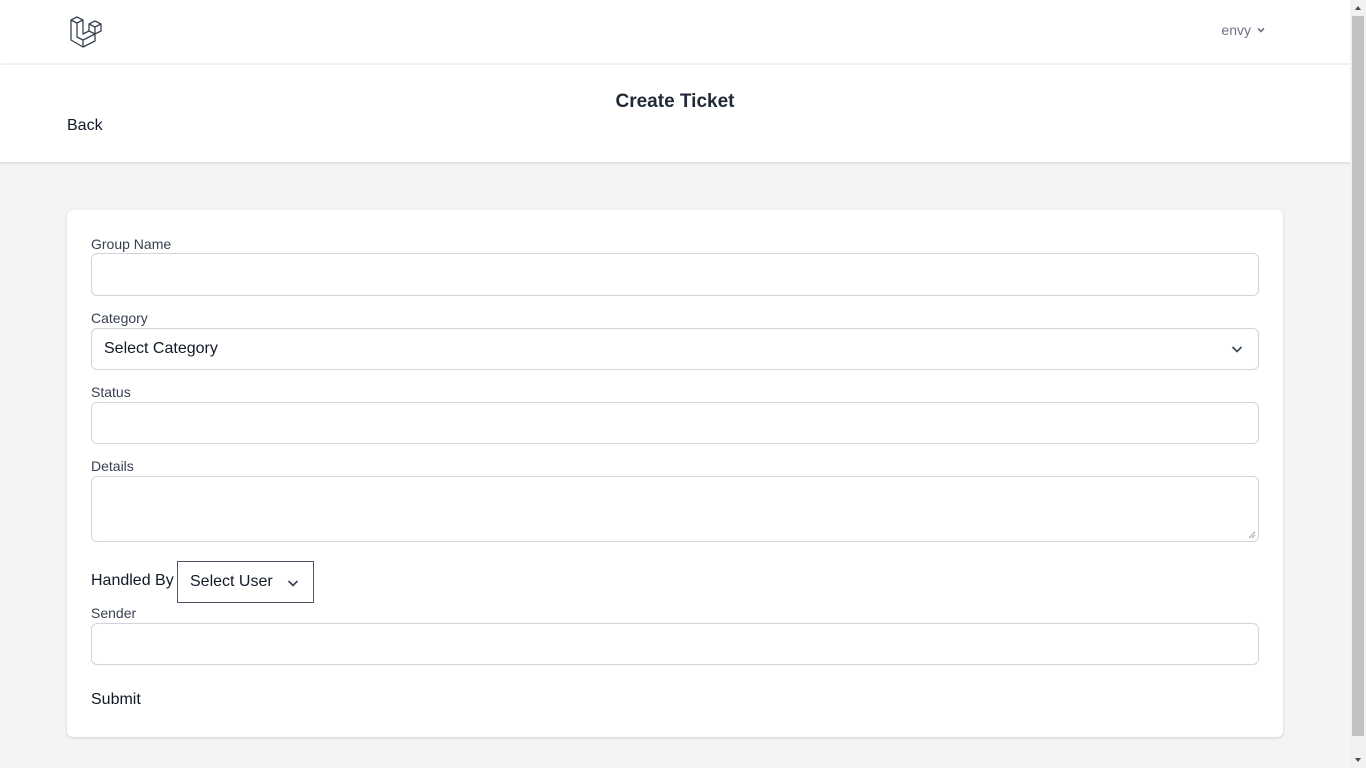 This screenshot has height=768, width=1366. I want to click on resize-grip-icon, so click(1252, 535).